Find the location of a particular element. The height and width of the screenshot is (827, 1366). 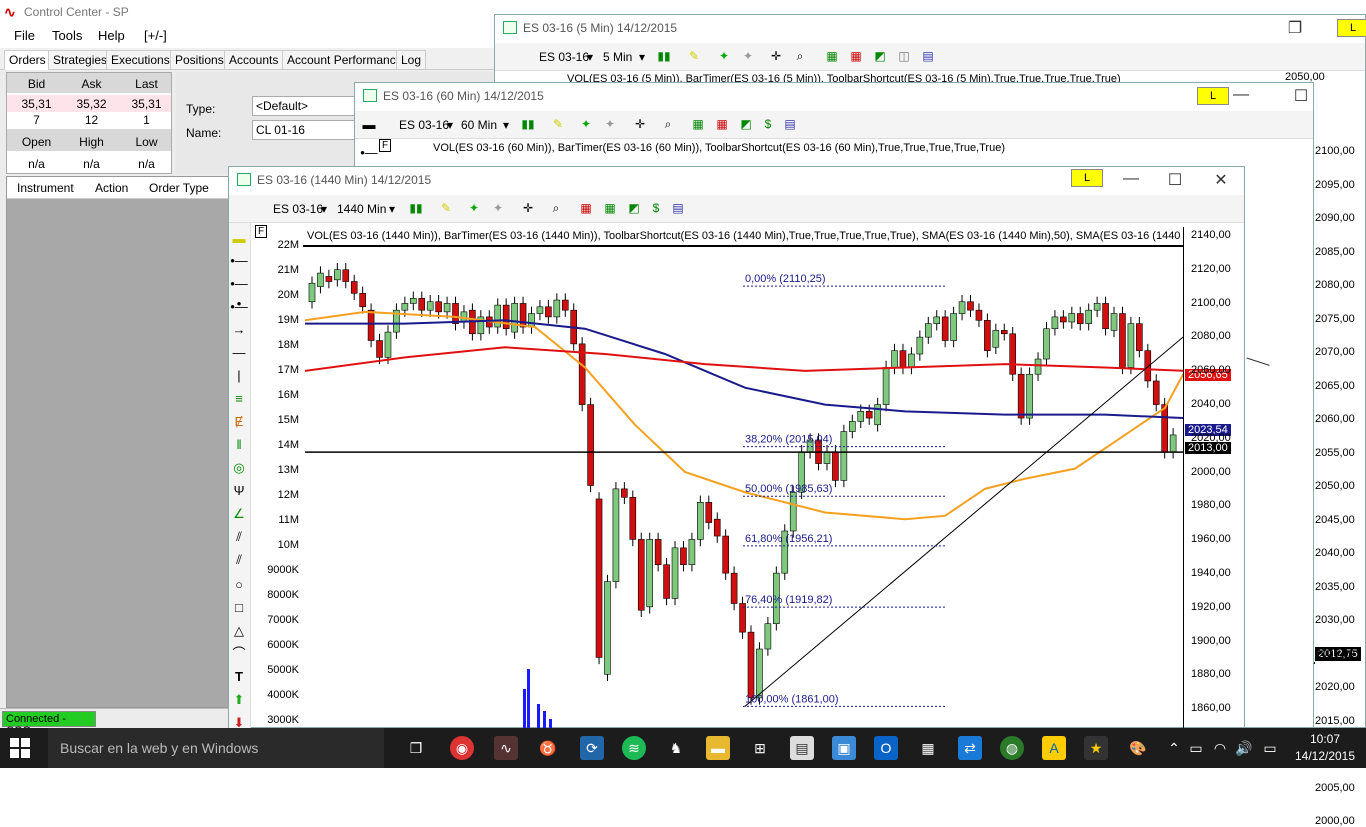

tab-positions: Positions is located at coordinates (199, 60).